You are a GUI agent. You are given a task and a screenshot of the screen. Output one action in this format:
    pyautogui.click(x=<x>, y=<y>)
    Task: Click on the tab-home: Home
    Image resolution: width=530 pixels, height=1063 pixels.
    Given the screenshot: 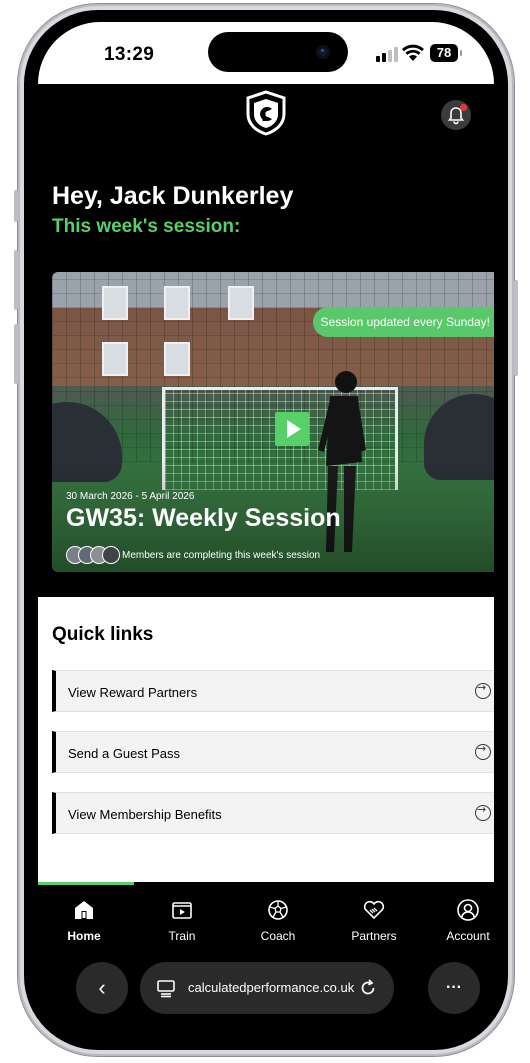 What is the action you would take?
    pyautogui.click(x=84, y=920)
    